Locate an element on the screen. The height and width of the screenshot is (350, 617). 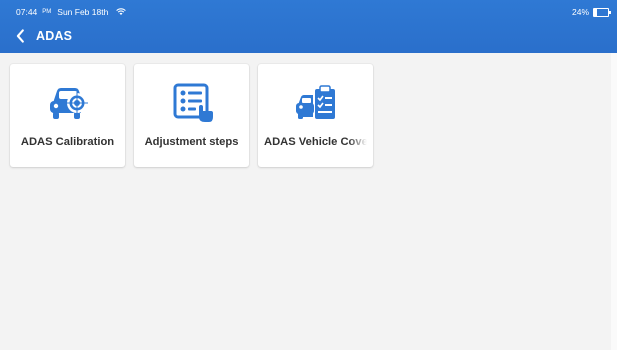
status-time: 07:44 is located at coordinates (27, 12).